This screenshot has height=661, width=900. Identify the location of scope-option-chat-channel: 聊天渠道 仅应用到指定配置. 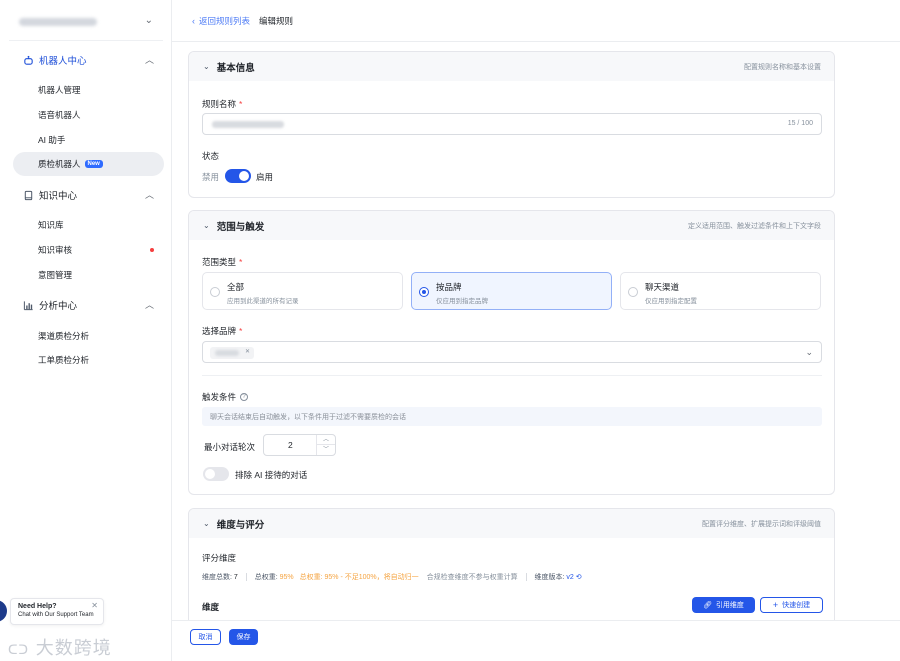
(720, 291).